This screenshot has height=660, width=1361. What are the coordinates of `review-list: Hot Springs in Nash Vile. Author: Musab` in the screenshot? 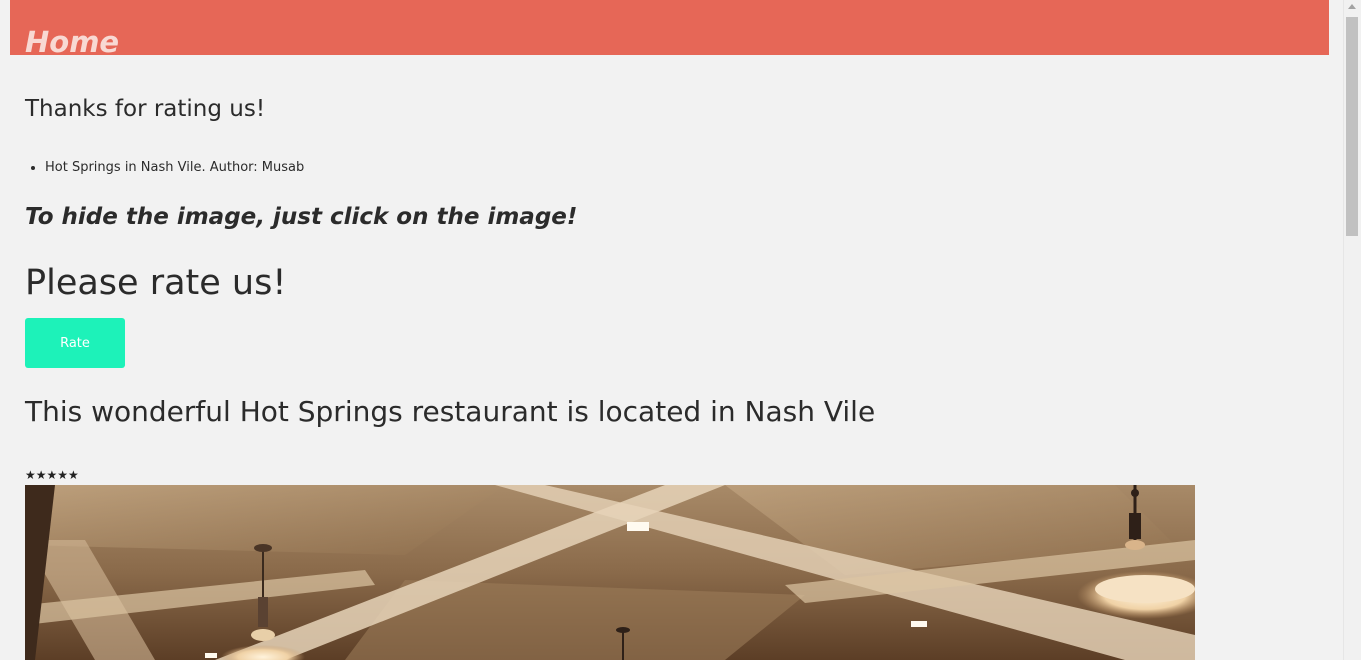 It's located at (164, 168).